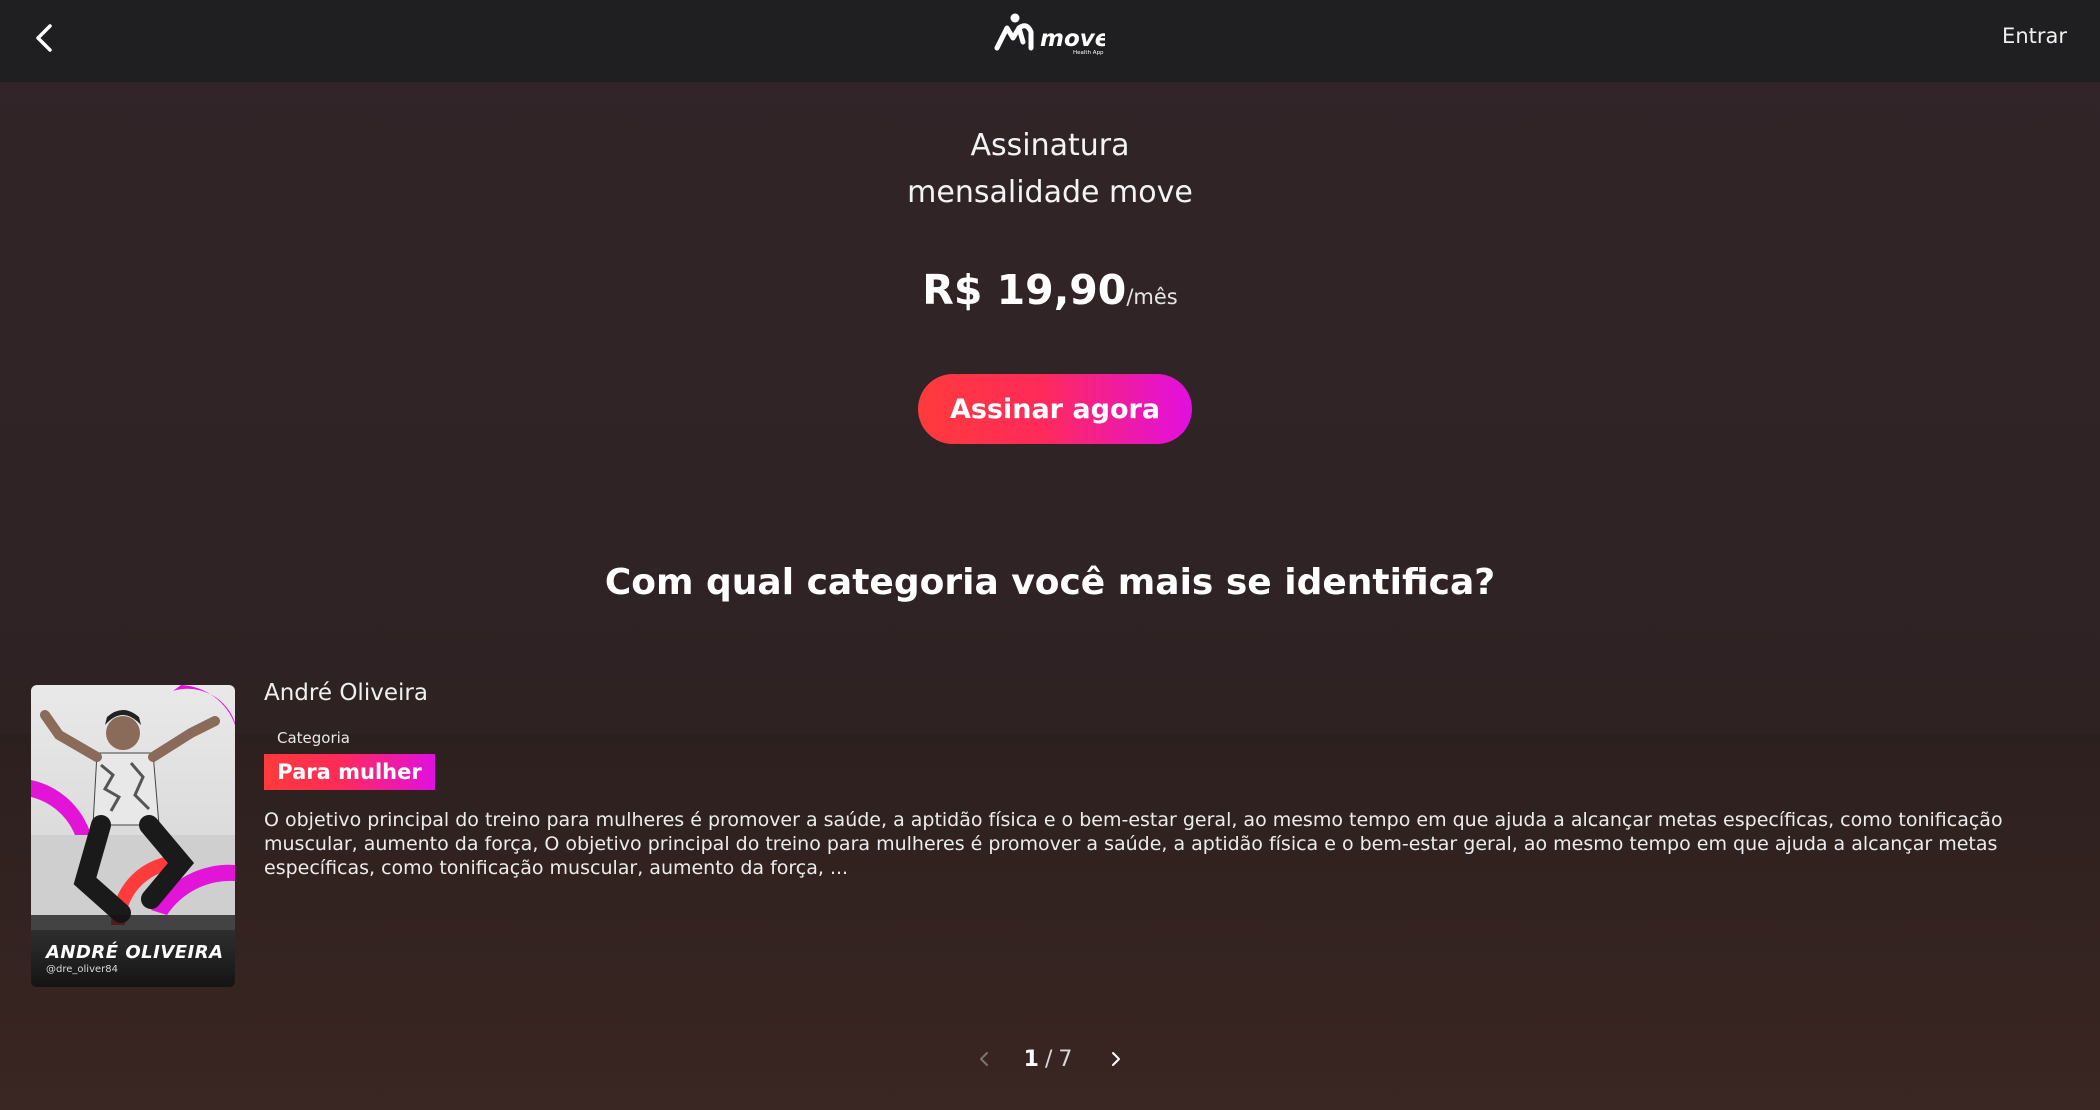 This screenshot has width=2100, height=1110. I want to click on plan-title-line2: mensalidade move, so click(1050, 192).